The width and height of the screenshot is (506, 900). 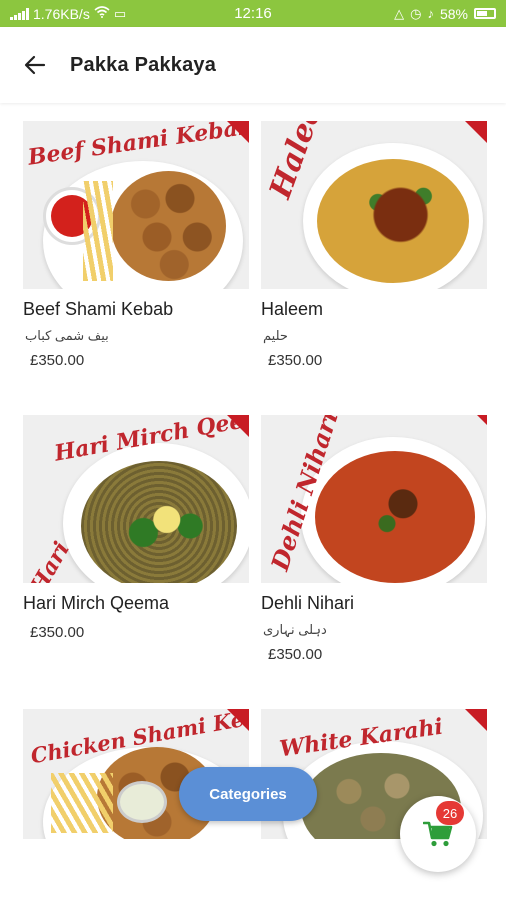 I want to click on product-name-urdu: حلیم, so click(x=275, y=335).